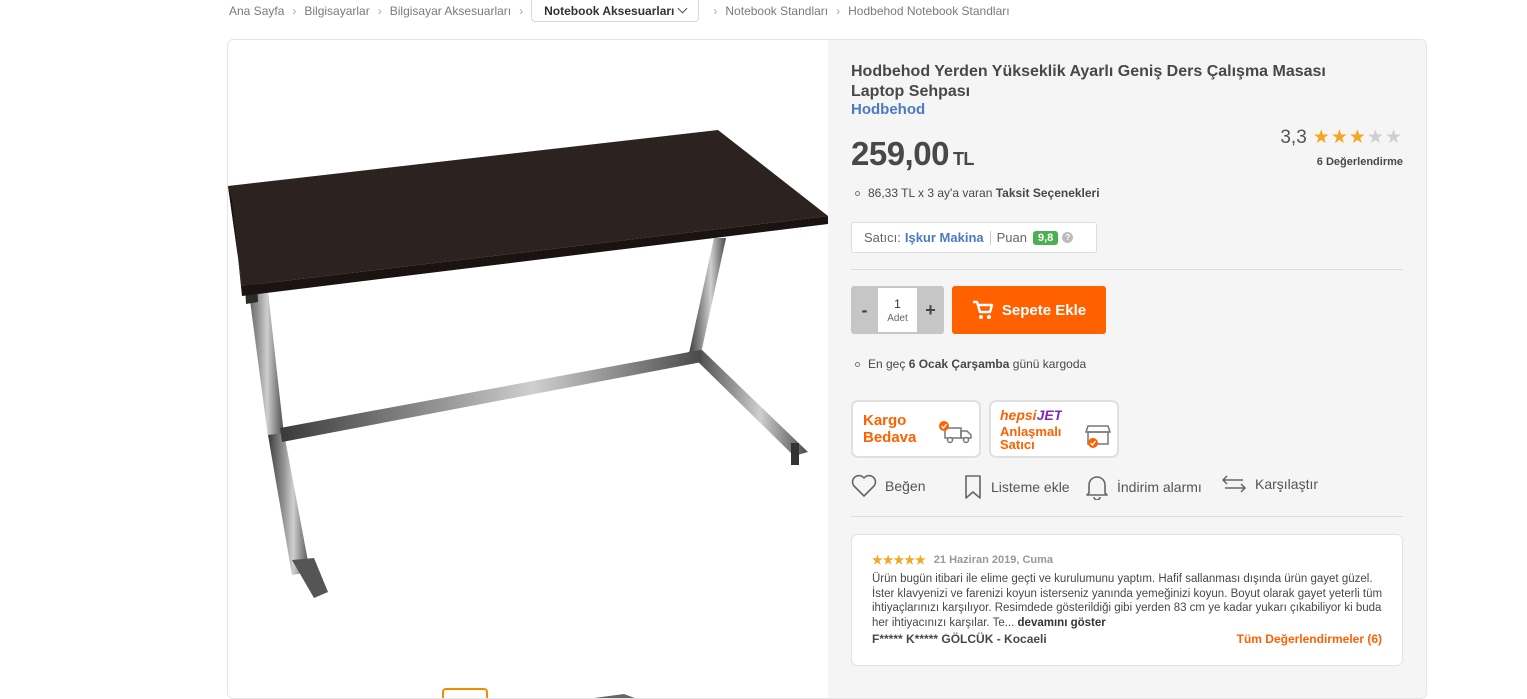 The image size is (1527, 699). Describe the element at coordinates (450, 11) in the screenshot. I see `breadcrumb-item-computer-accessories: Bilgisayar Aksesuarları` at that location.